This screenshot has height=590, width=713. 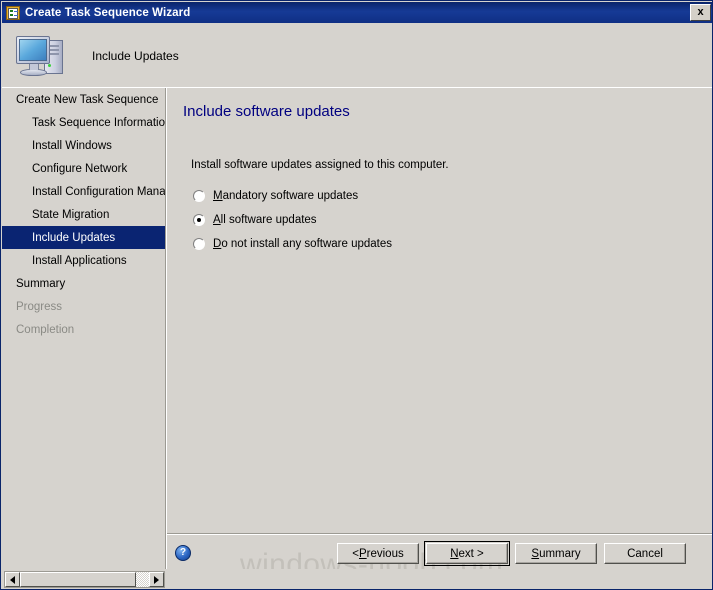 I want to click on sidebar-item: Include Updates, so click(x=83, y=237).